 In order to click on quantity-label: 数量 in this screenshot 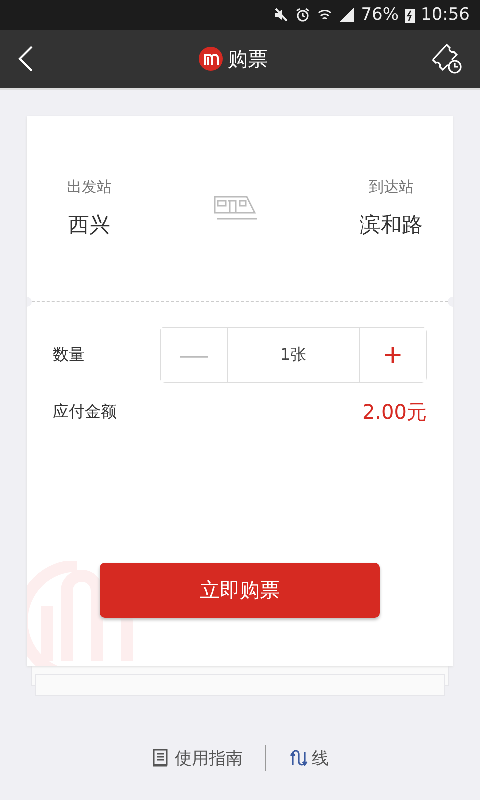, I will do `click(69, 355)`.